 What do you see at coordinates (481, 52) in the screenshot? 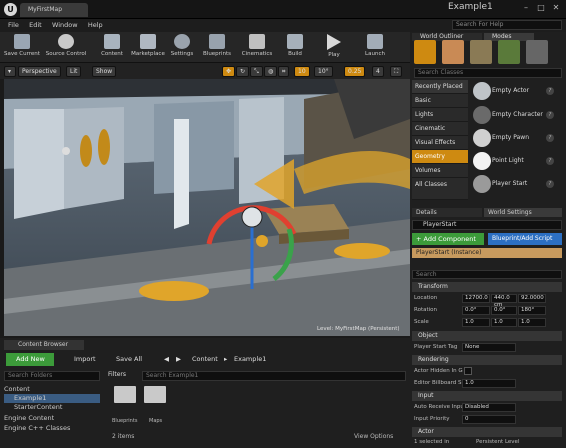
I see `landscape-mode-icon` at bounding box center [481, 52].